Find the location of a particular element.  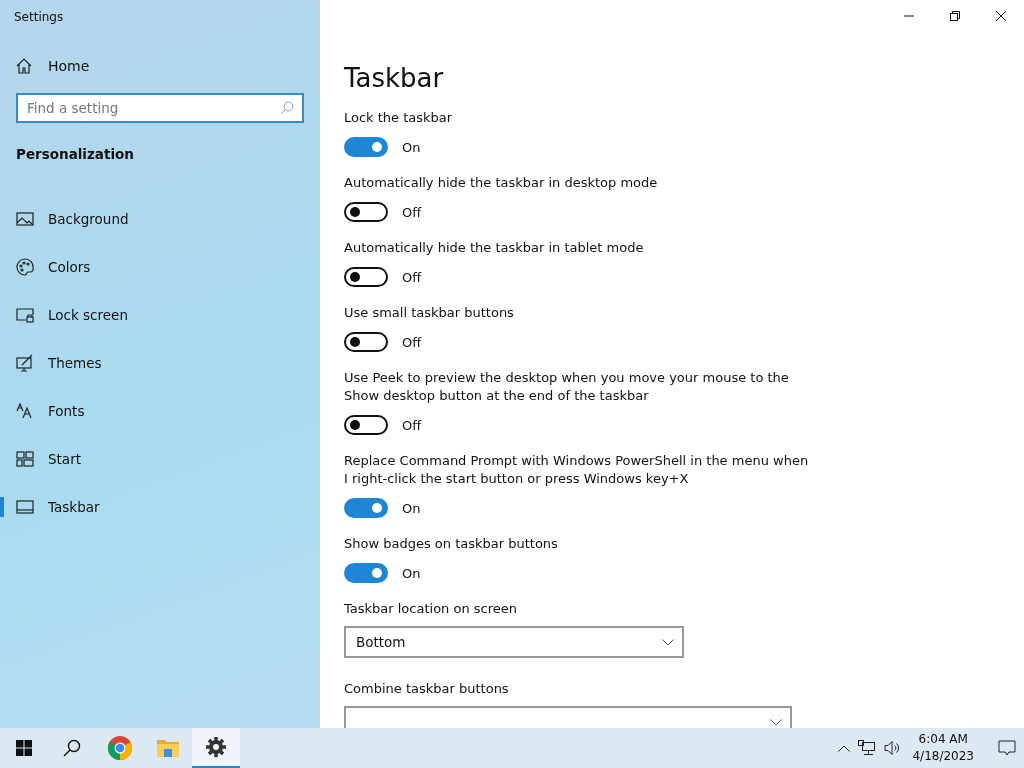

picture-icon is located at coordinates (25, 219).